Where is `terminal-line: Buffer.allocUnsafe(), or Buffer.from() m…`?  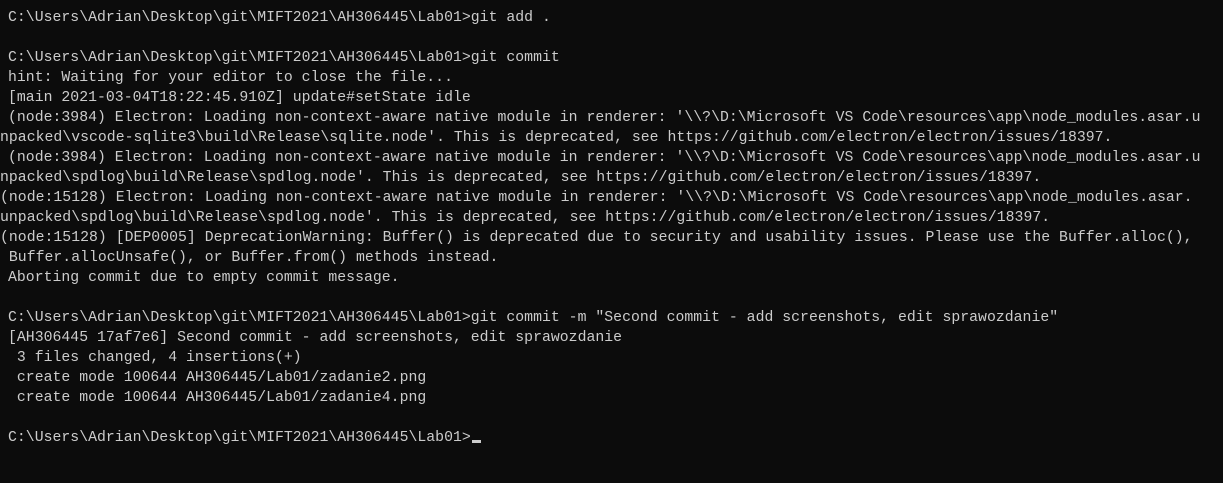 terminal-line: Buffer.allocUnsafe(), or Buffer.from() m… is located at coordinates (249, 258).